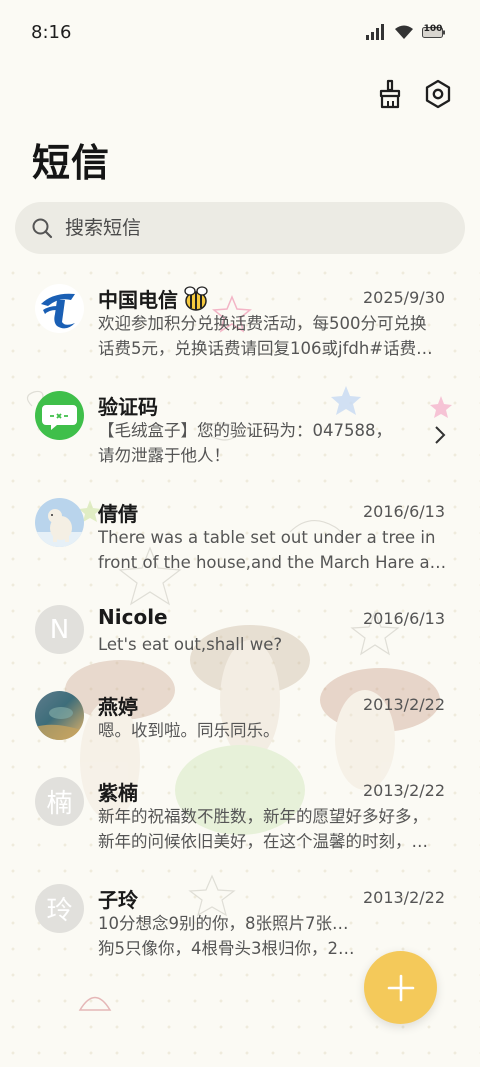  I want to click on clean-button, so click(390, 94).